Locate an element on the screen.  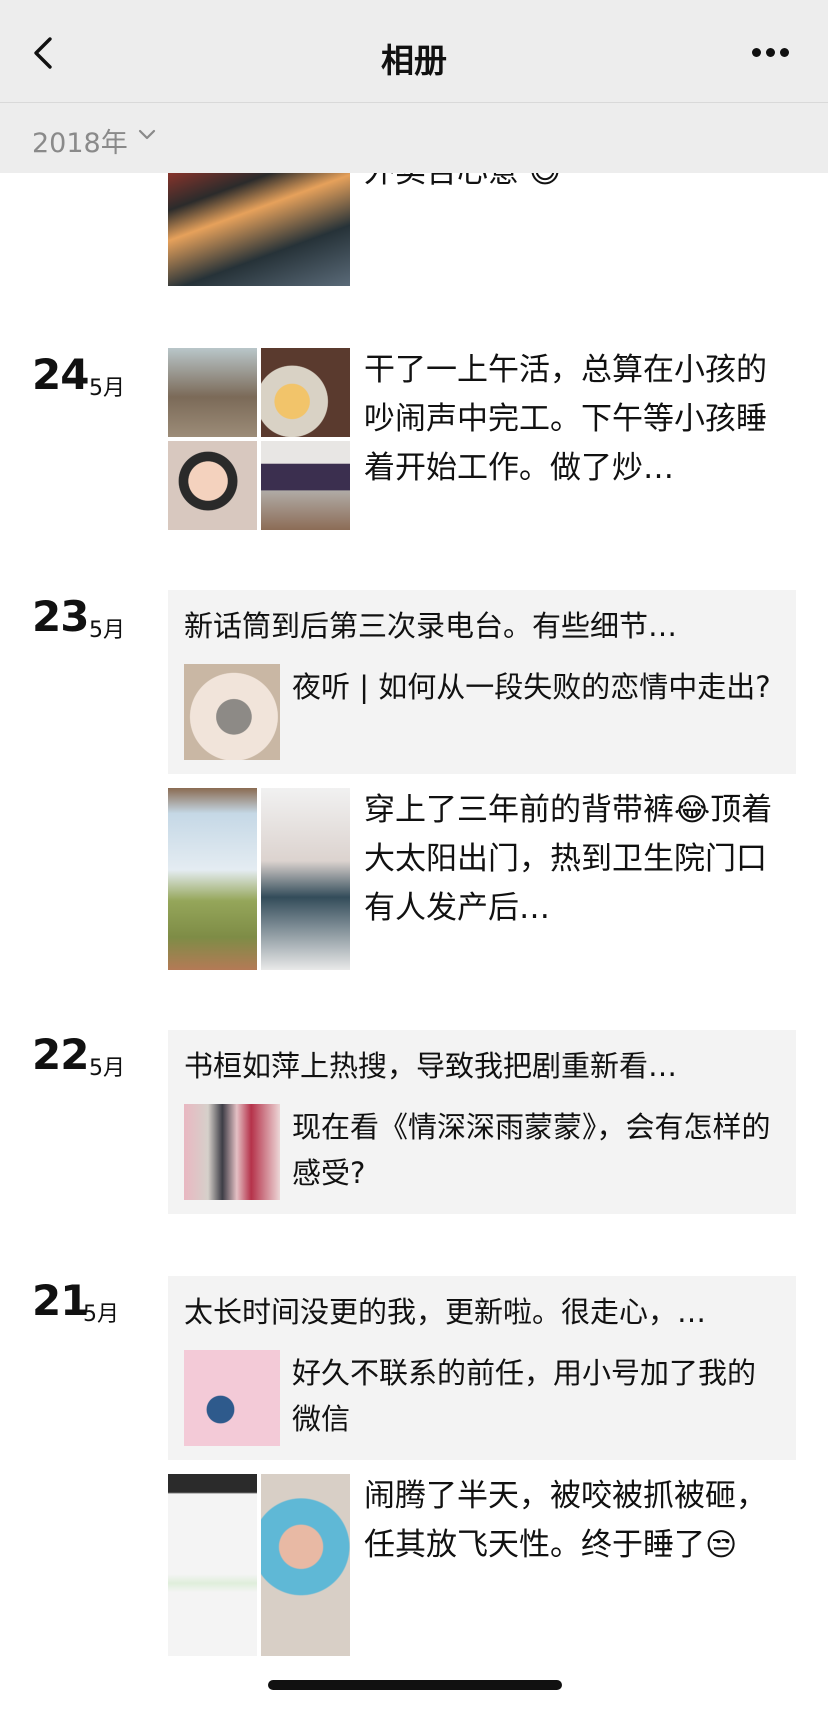
shared-article-card: 新话筒到后第三次录电台。有些细节… 夜听 | 如何从一段失败的恋情中走出? is located at coordinates (482, 682).